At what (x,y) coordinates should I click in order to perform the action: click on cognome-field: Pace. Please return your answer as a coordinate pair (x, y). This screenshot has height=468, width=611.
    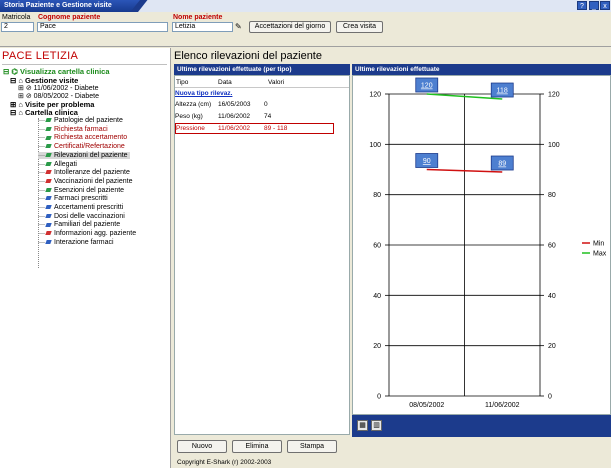
    Looking at the image, I should click on (102, 27).